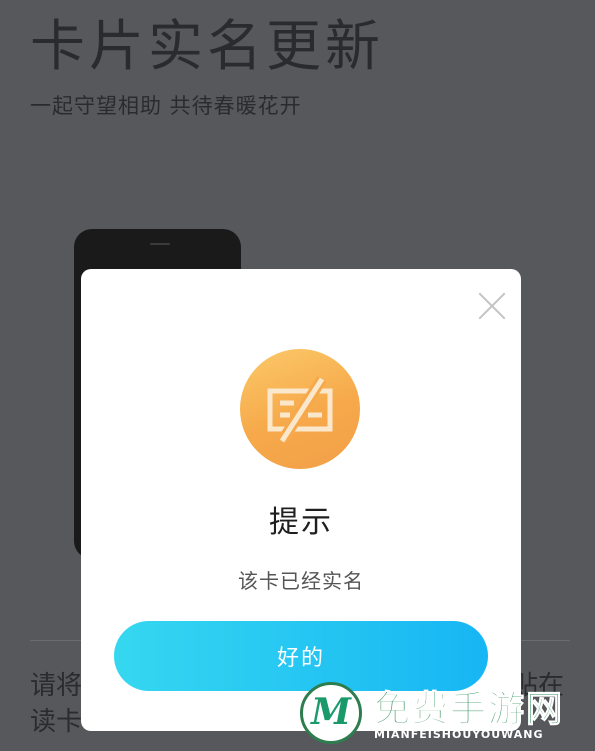 This screenshot has height=751, width=595. I want to click on page-subtitle: 一起守望相助 共待春暖花开, so click(166, 106).